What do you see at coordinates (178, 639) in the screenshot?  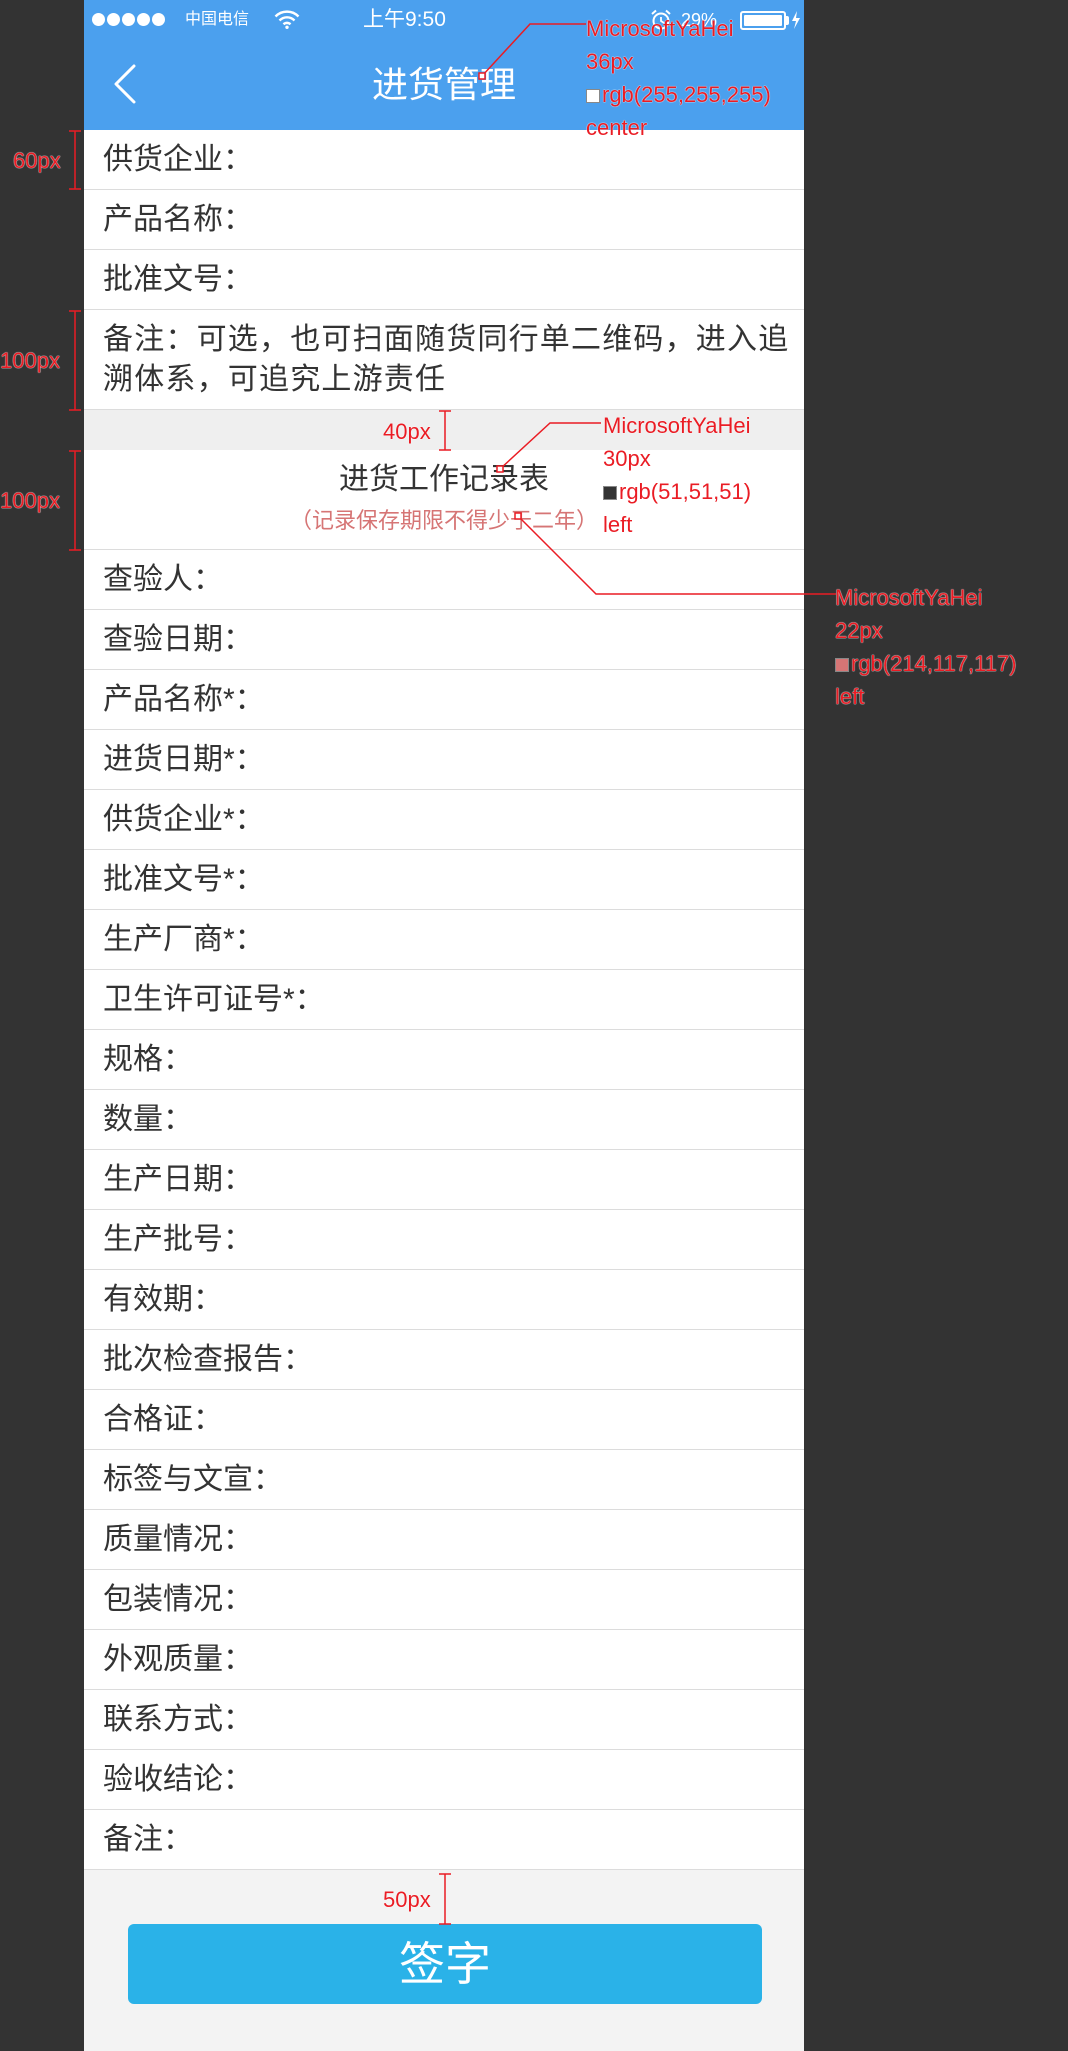 I see `form-row-label: 查验日期：` at bounding box center [178, 639].